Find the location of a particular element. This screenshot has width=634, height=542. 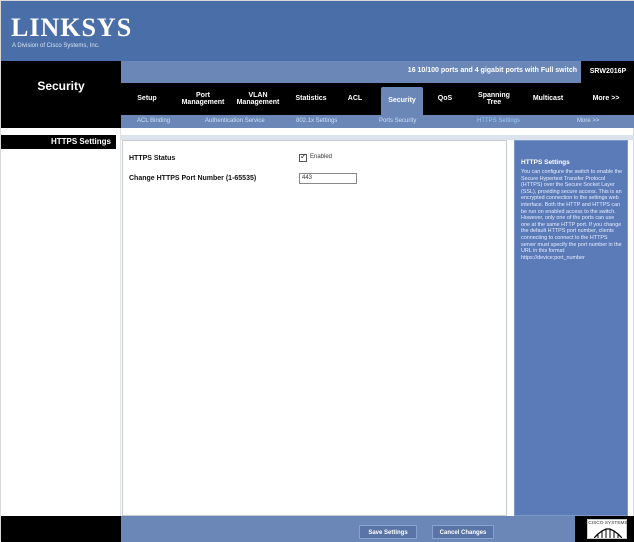

subtab-acl-binding: ACL Binding is located at coordinates (153, 121).